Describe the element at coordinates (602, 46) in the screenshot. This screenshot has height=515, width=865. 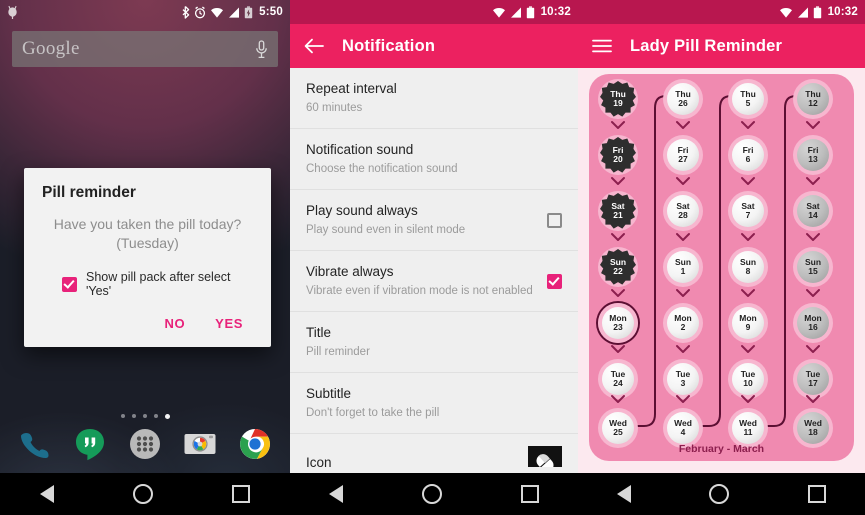
I see `hamburger-menu-icon` at that location.